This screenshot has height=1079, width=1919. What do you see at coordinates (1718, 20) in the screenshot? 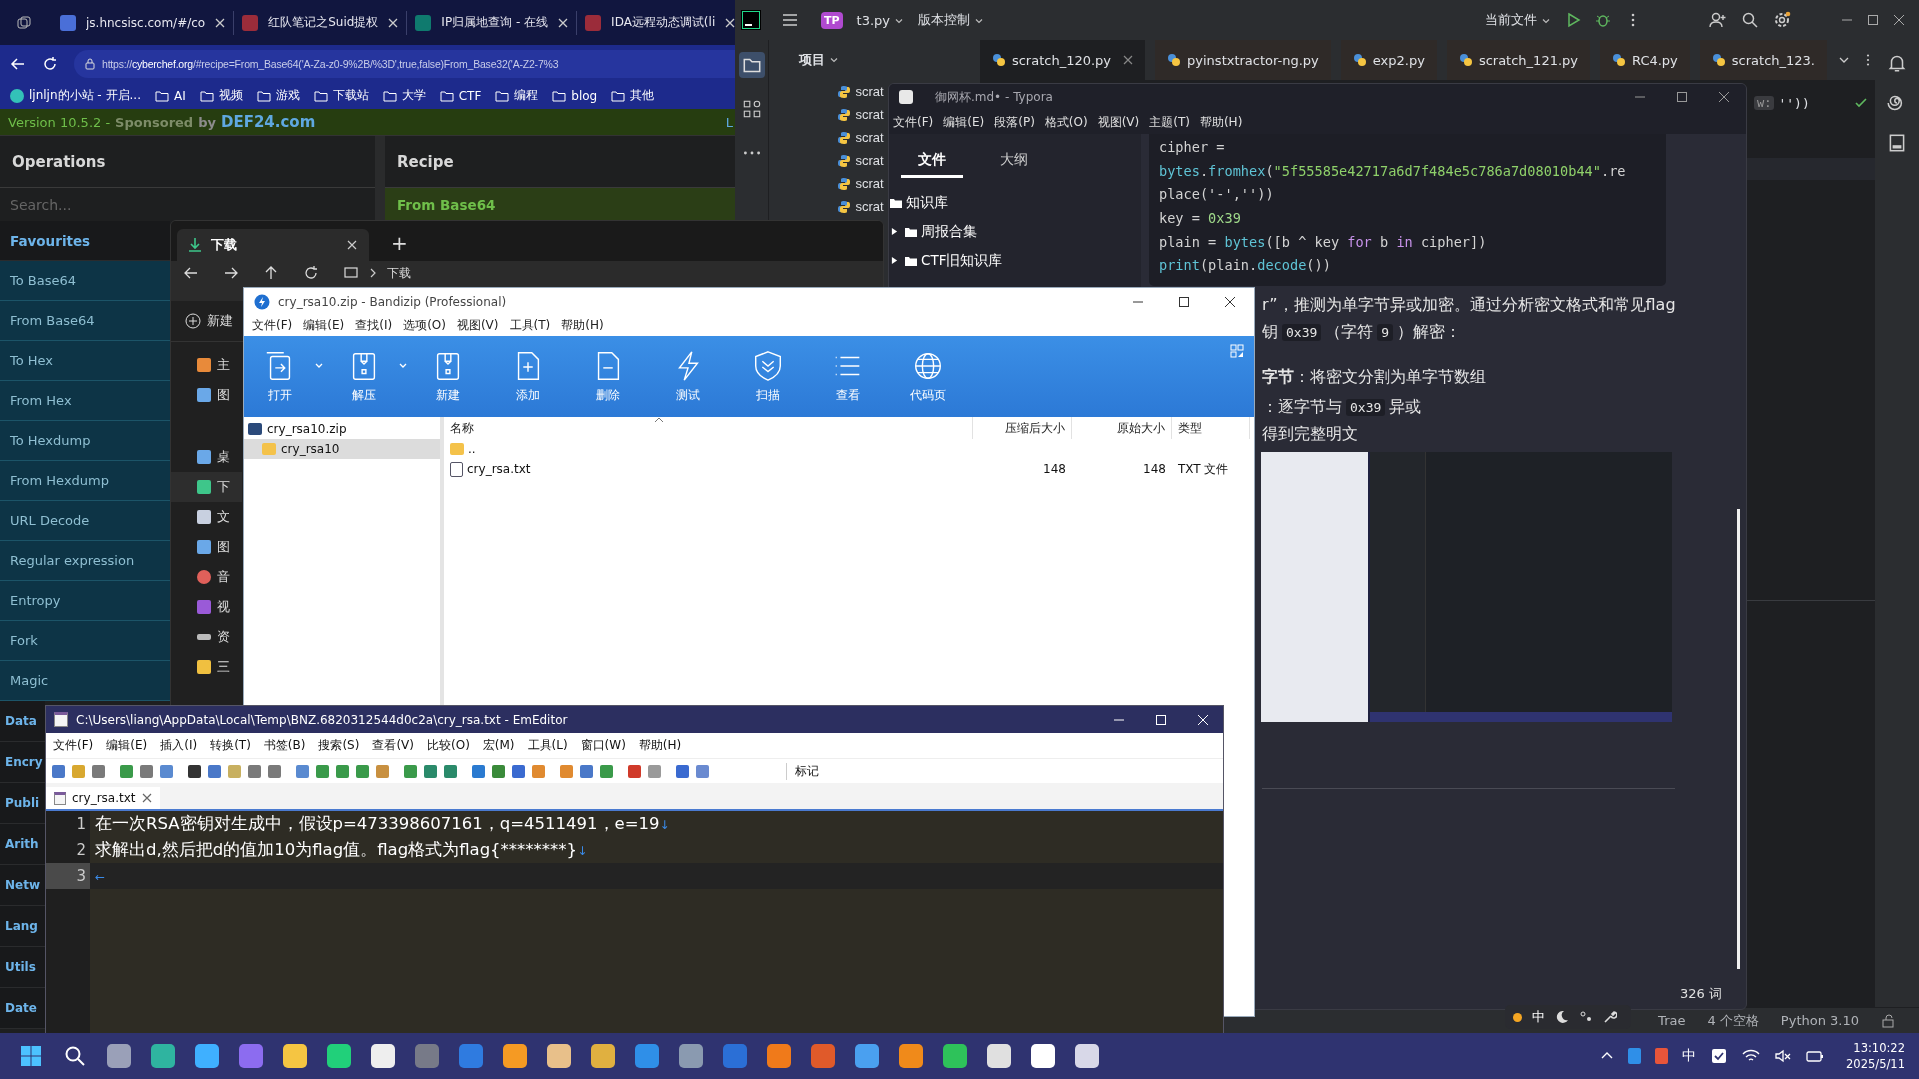
I see `add-user-icon` at bounding box center [1718, 20].